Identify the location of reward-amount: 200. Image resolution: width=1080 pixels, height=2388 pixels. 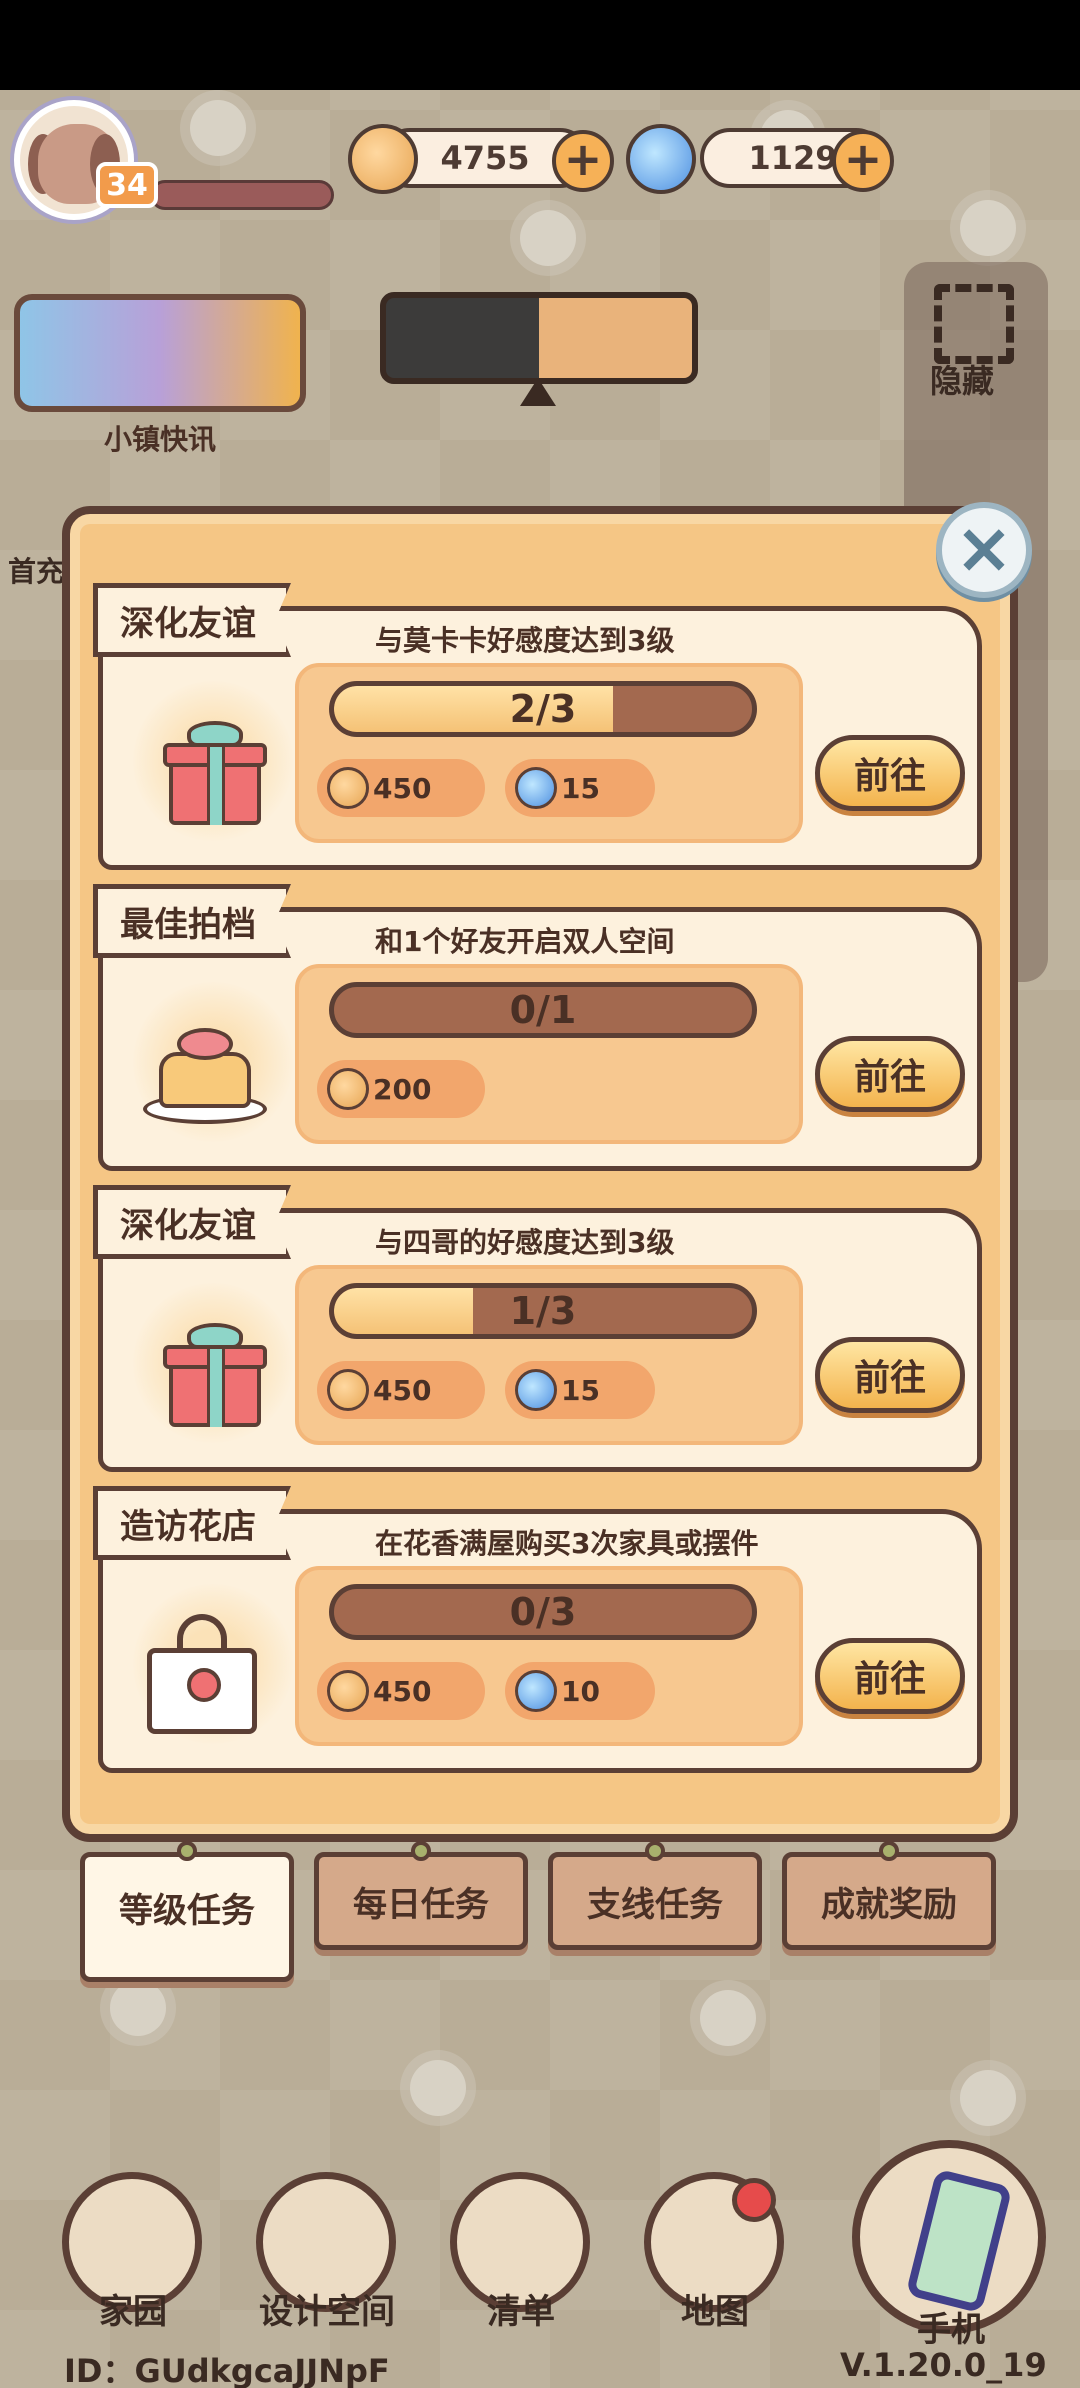
(402, 1089).